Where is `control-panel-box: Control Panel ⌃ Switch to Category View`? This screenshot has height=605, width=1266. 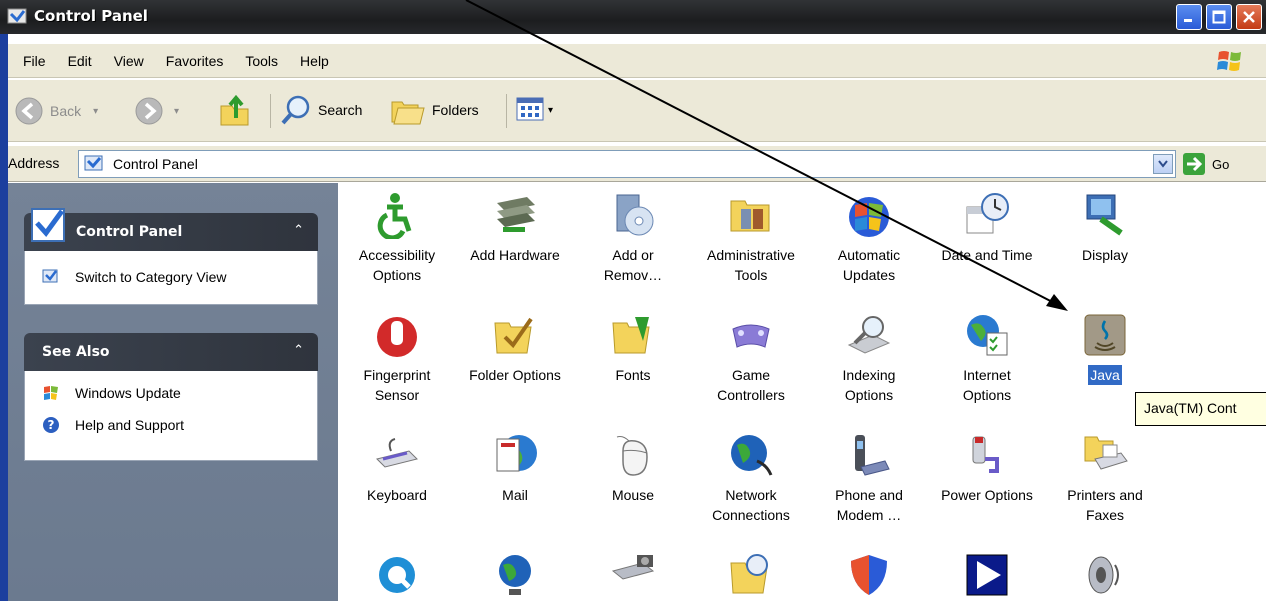 control-panel-box: Control Panel ⌃ Switch to Category View is located at coordinates (171, 256).